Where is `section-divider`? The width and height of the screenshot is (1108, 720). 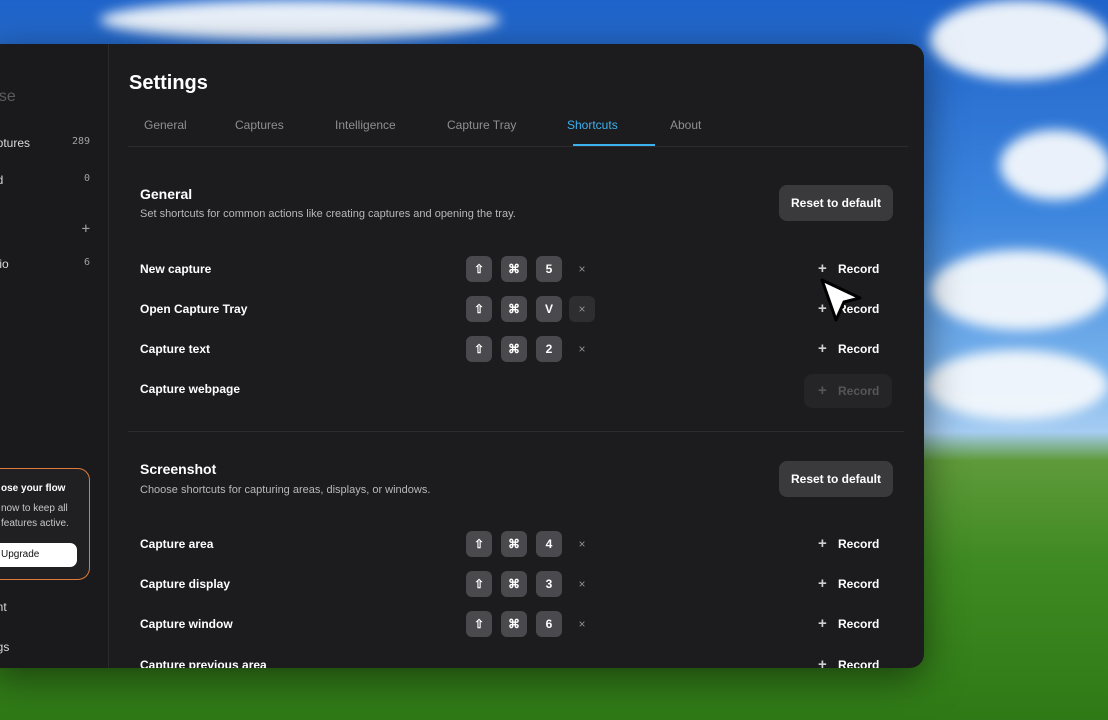 section-divider is located at coordinates (516, 431).